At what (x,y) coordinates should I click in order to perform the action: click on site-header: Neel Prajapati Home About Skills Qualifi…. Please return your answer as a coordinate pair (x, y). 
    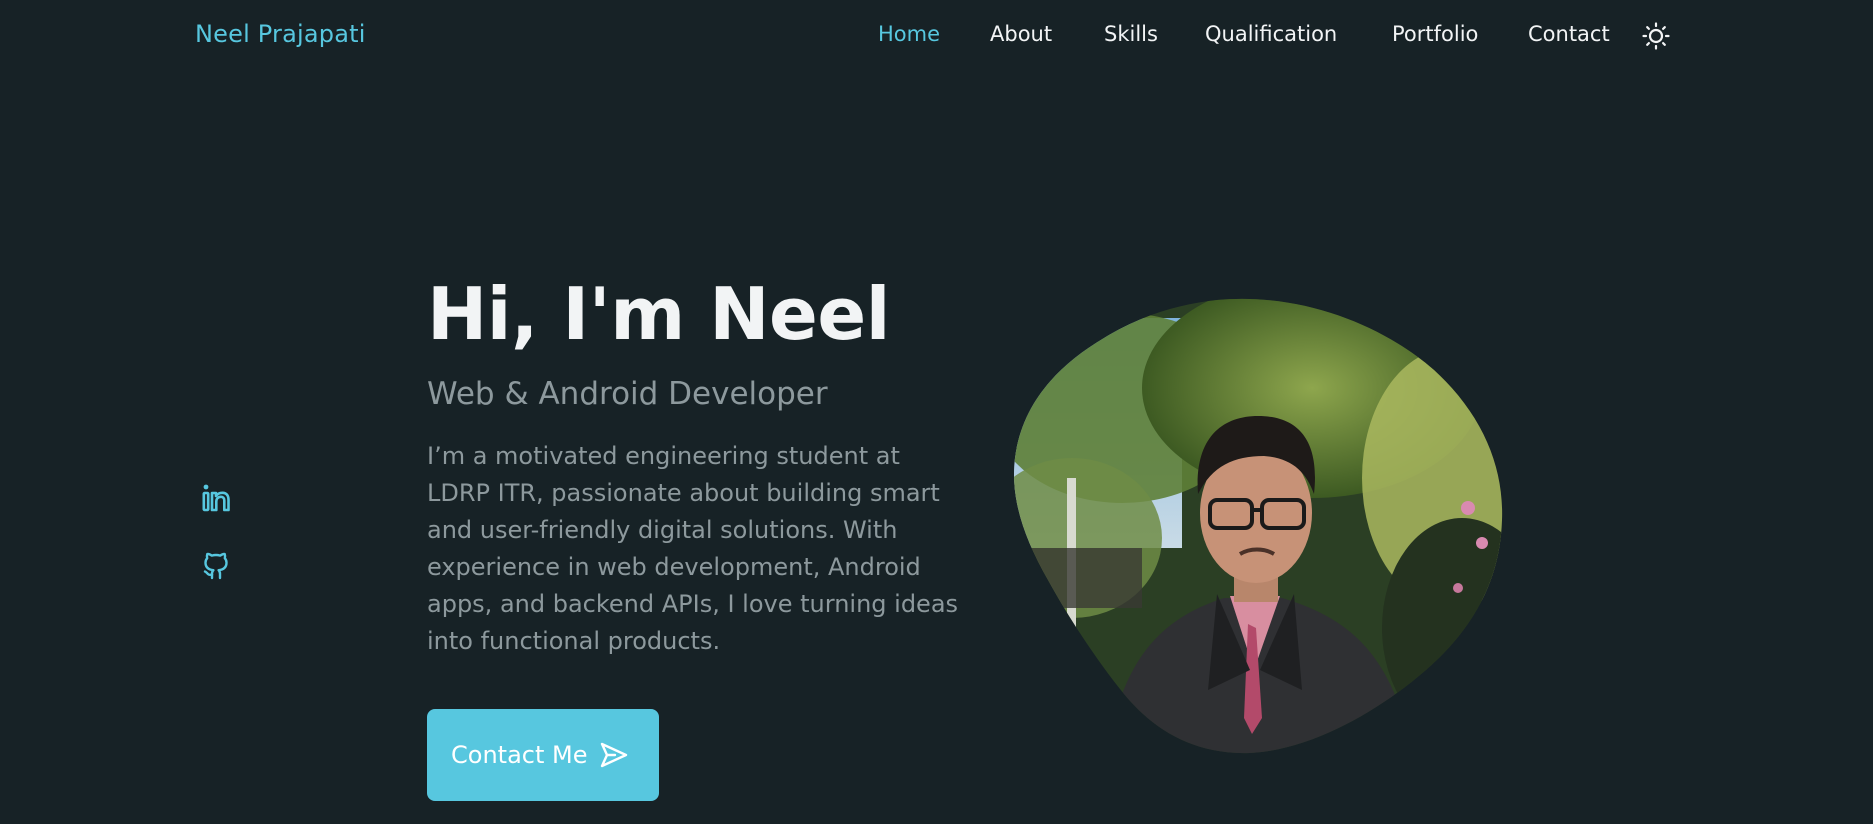
    Looking at the image, I should click on (936, 38).